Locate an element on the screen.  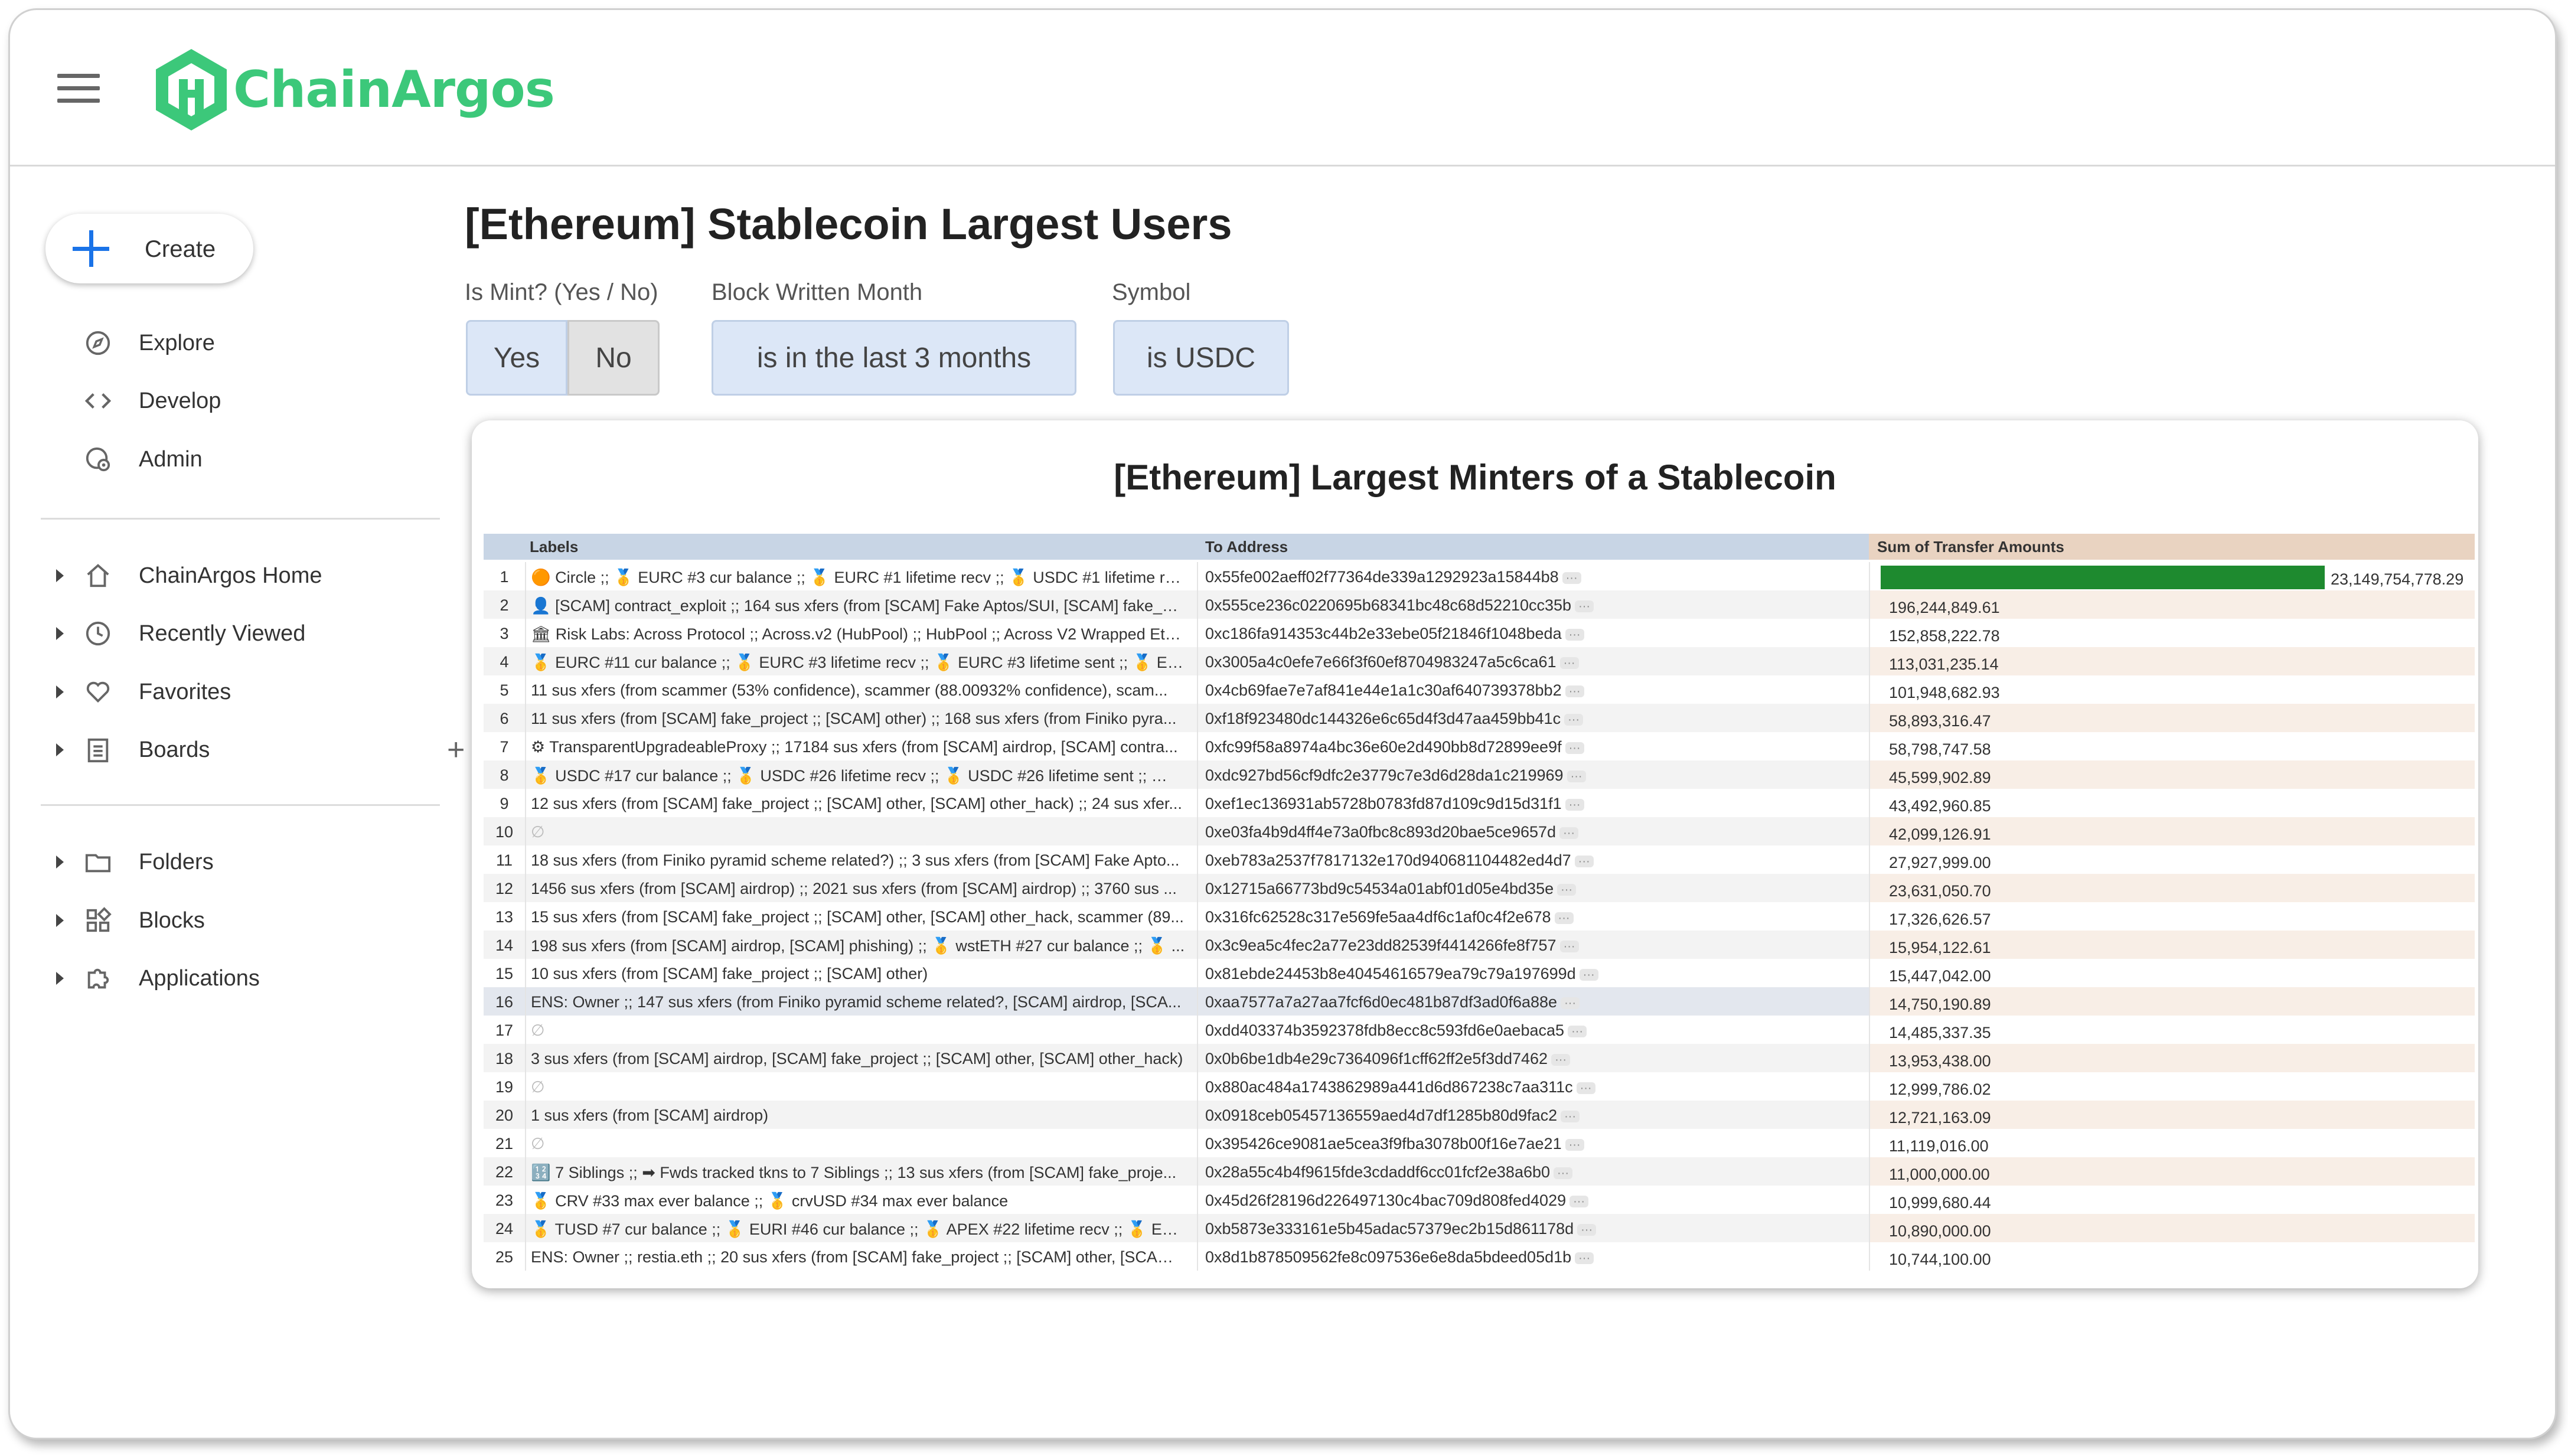
sidebar-item-folders: Folders is located at coordinates (246, 861).